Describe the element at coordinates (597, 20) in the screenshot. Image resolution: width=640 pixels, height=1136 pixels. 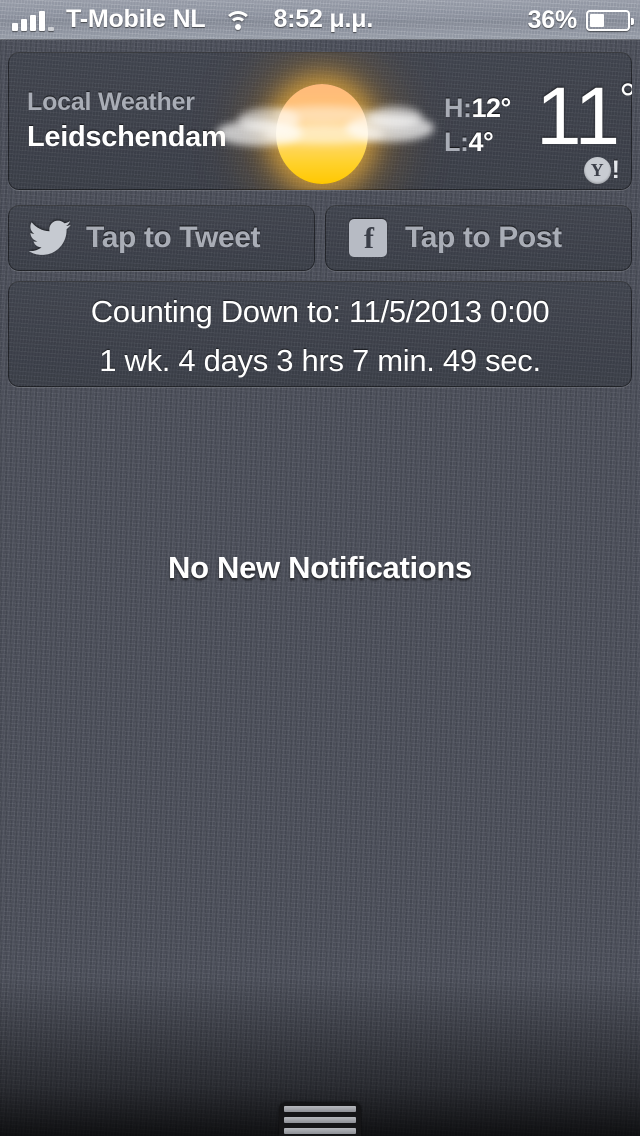
I see `battery-fill` at that location.